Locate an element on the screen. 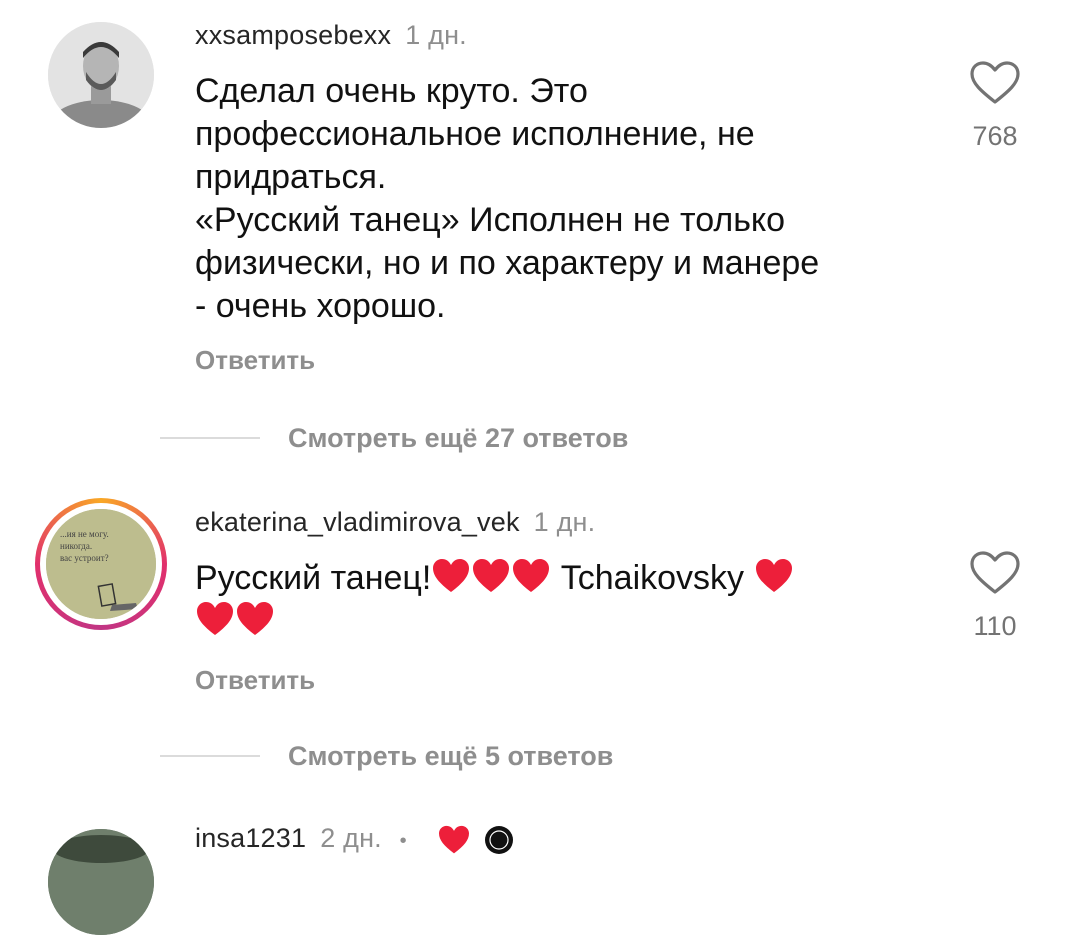 The image size is (1079, 935). username-text: ekaterina_vladimirova_vek is located at coordinates (357, 522).